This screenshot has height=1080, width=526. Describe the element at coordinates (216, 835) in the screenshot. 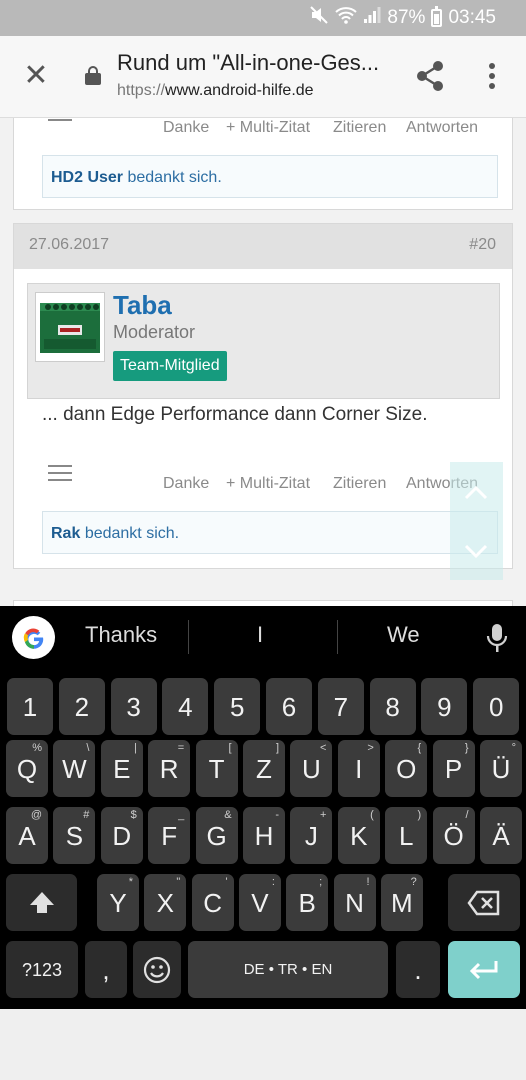

I see `key-g: G &` at that location.